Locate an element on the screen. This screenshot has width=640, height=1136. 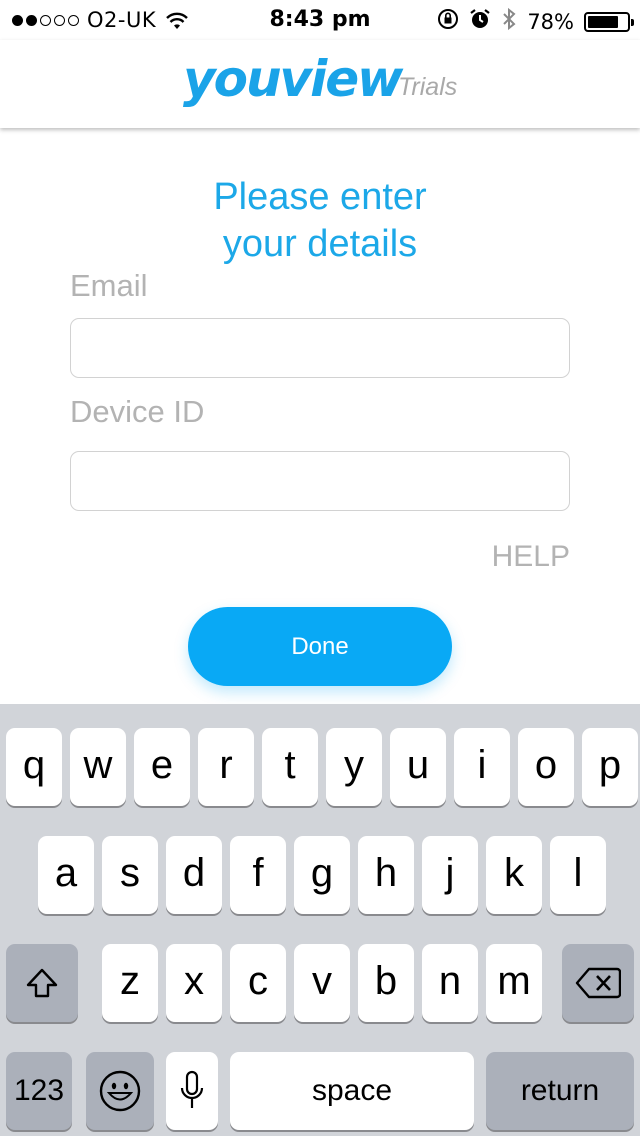
key-i: i is located at coordinates (482, 767).